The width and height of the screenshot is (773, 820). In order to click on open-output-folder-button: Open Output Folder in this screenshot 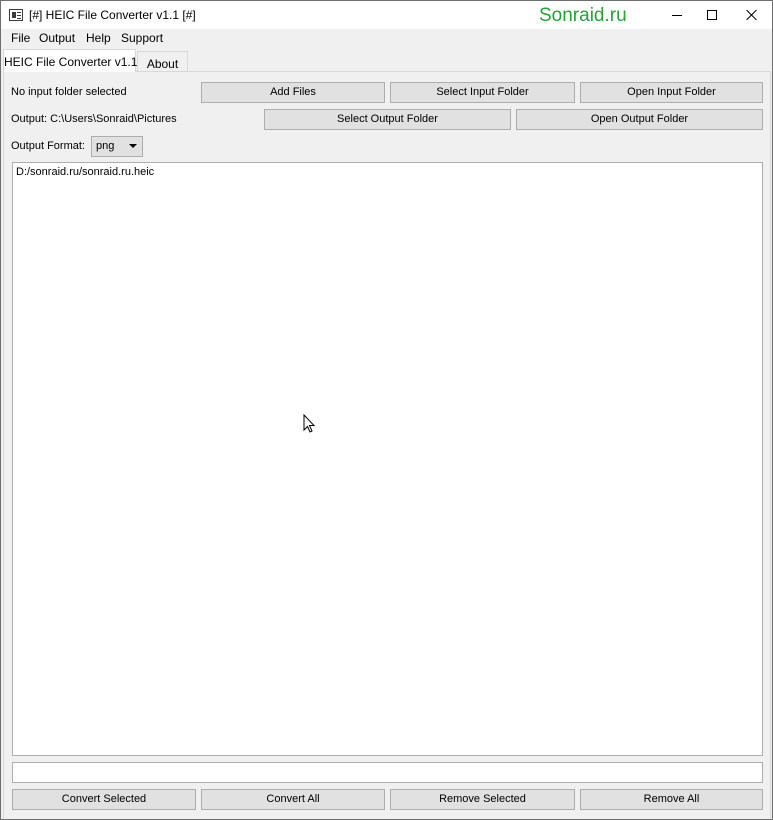, I will do `click(639, 119)`.